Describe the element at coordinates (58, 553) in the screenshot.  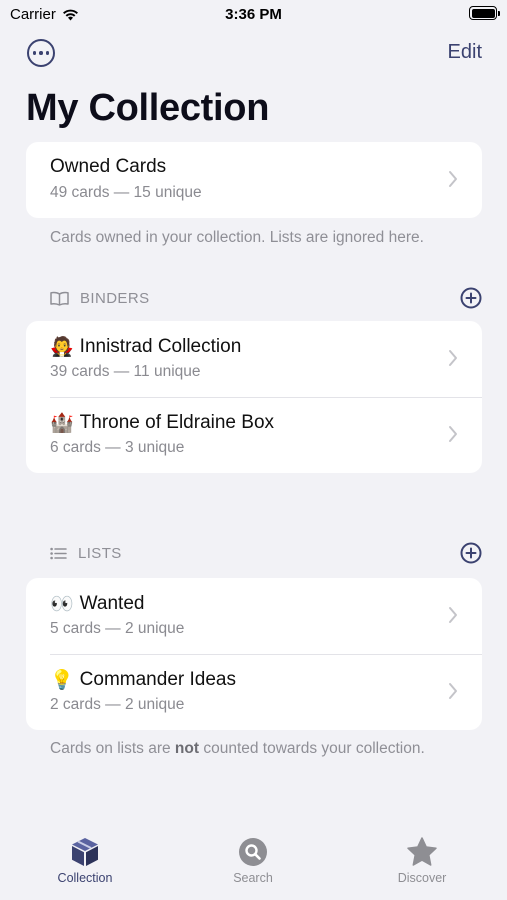
I see `list-icon` at that location.